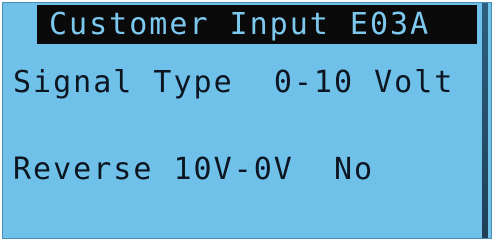 This screenshot has width=497, height=243. What do you see at coordinates (485, 120) in the screenshot?
I see `screen-edge-shadow` at bounding box center [485, 120].